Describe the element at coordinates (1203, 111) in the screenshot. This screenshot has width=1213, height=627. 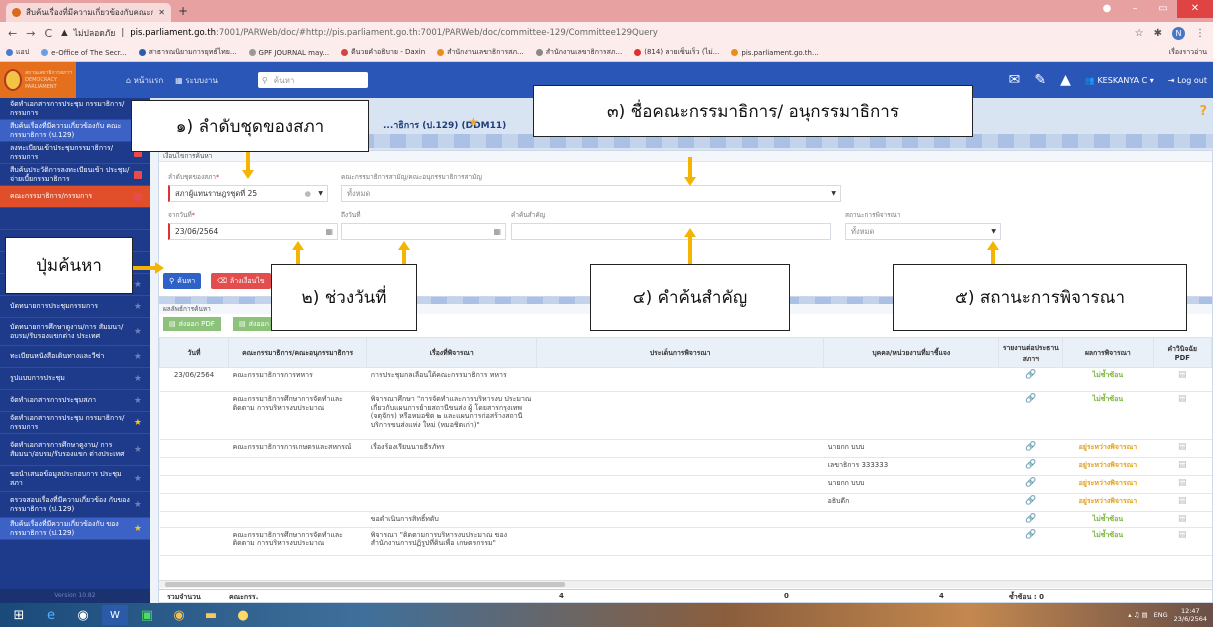
I see `help-icon: ?` at that location.